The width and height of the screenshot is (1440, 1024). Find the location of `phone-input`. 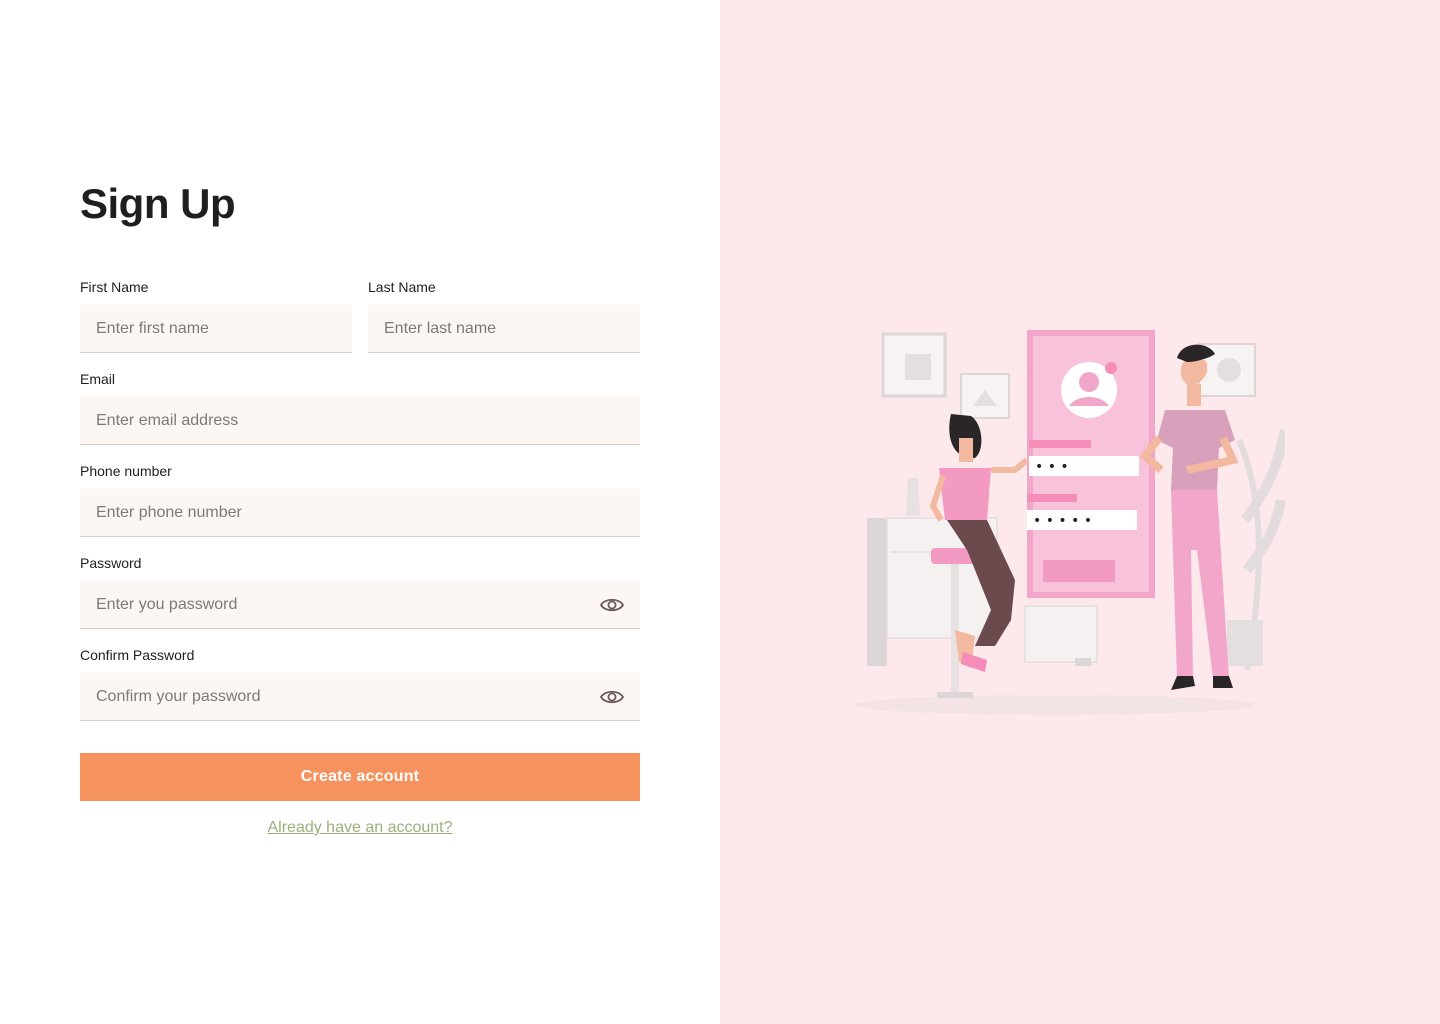

phone-input is located at coordinates (360, 512).